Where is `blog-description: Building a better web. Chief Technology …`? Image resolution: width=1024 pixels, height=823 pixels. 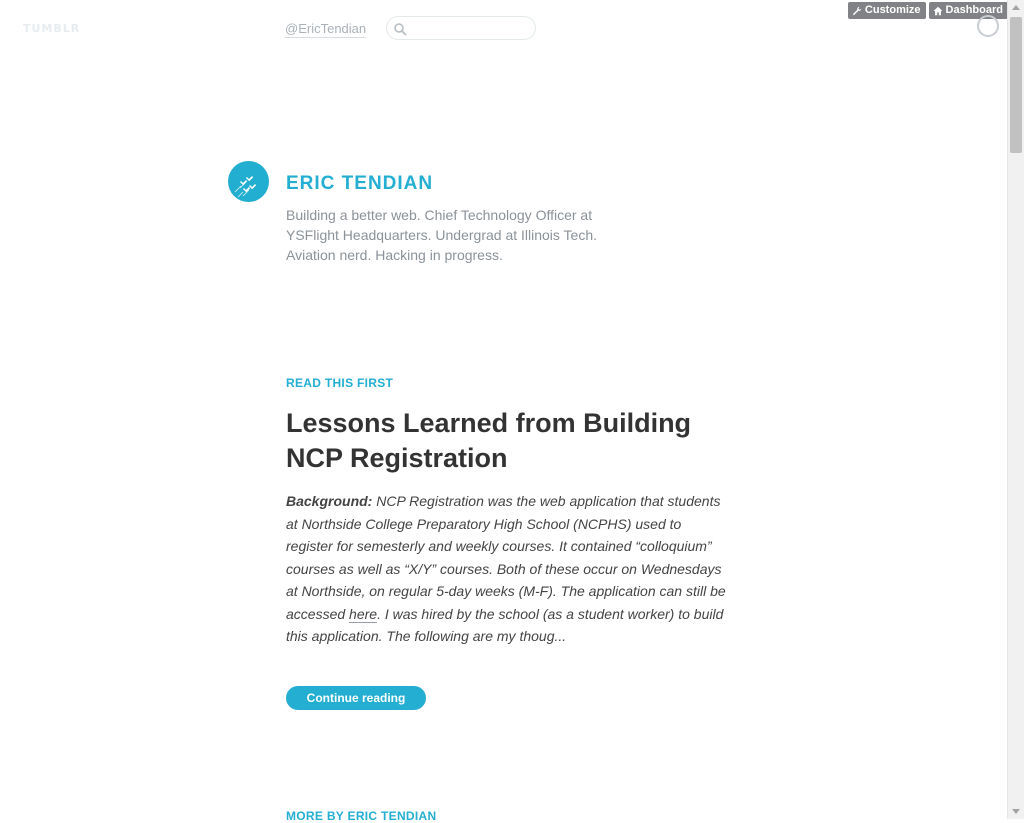 blog-description: Building a better web. Chief Technology … is located at coordinates (442, 235).